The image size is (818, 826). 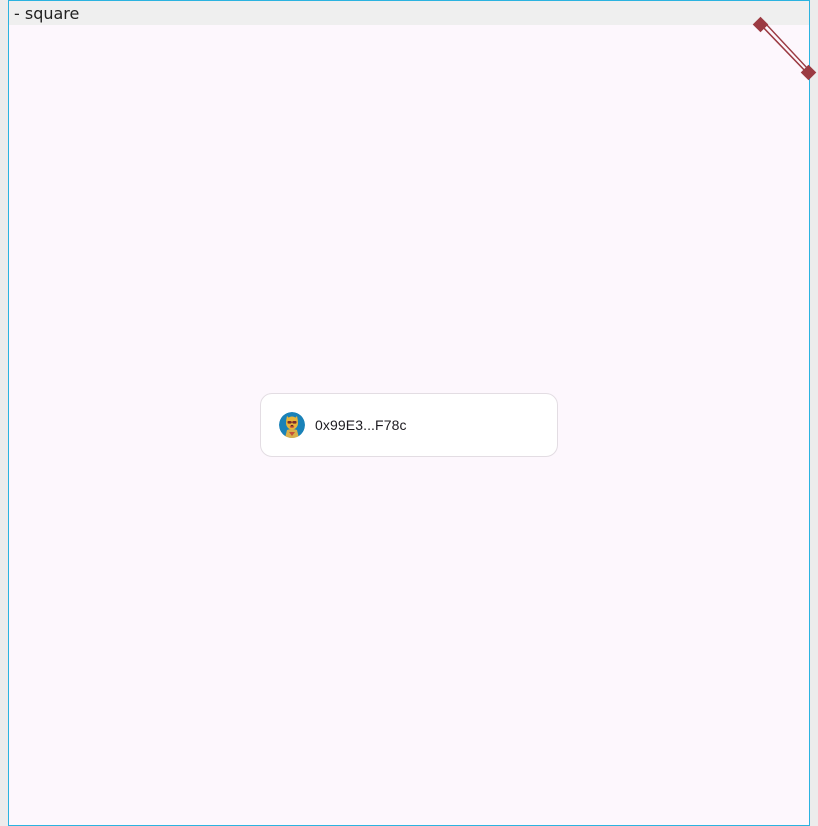 What do you see at coordinates (47, 13) in the screenshot?
I see `window-title: - square` at bounding box center [47, 13].